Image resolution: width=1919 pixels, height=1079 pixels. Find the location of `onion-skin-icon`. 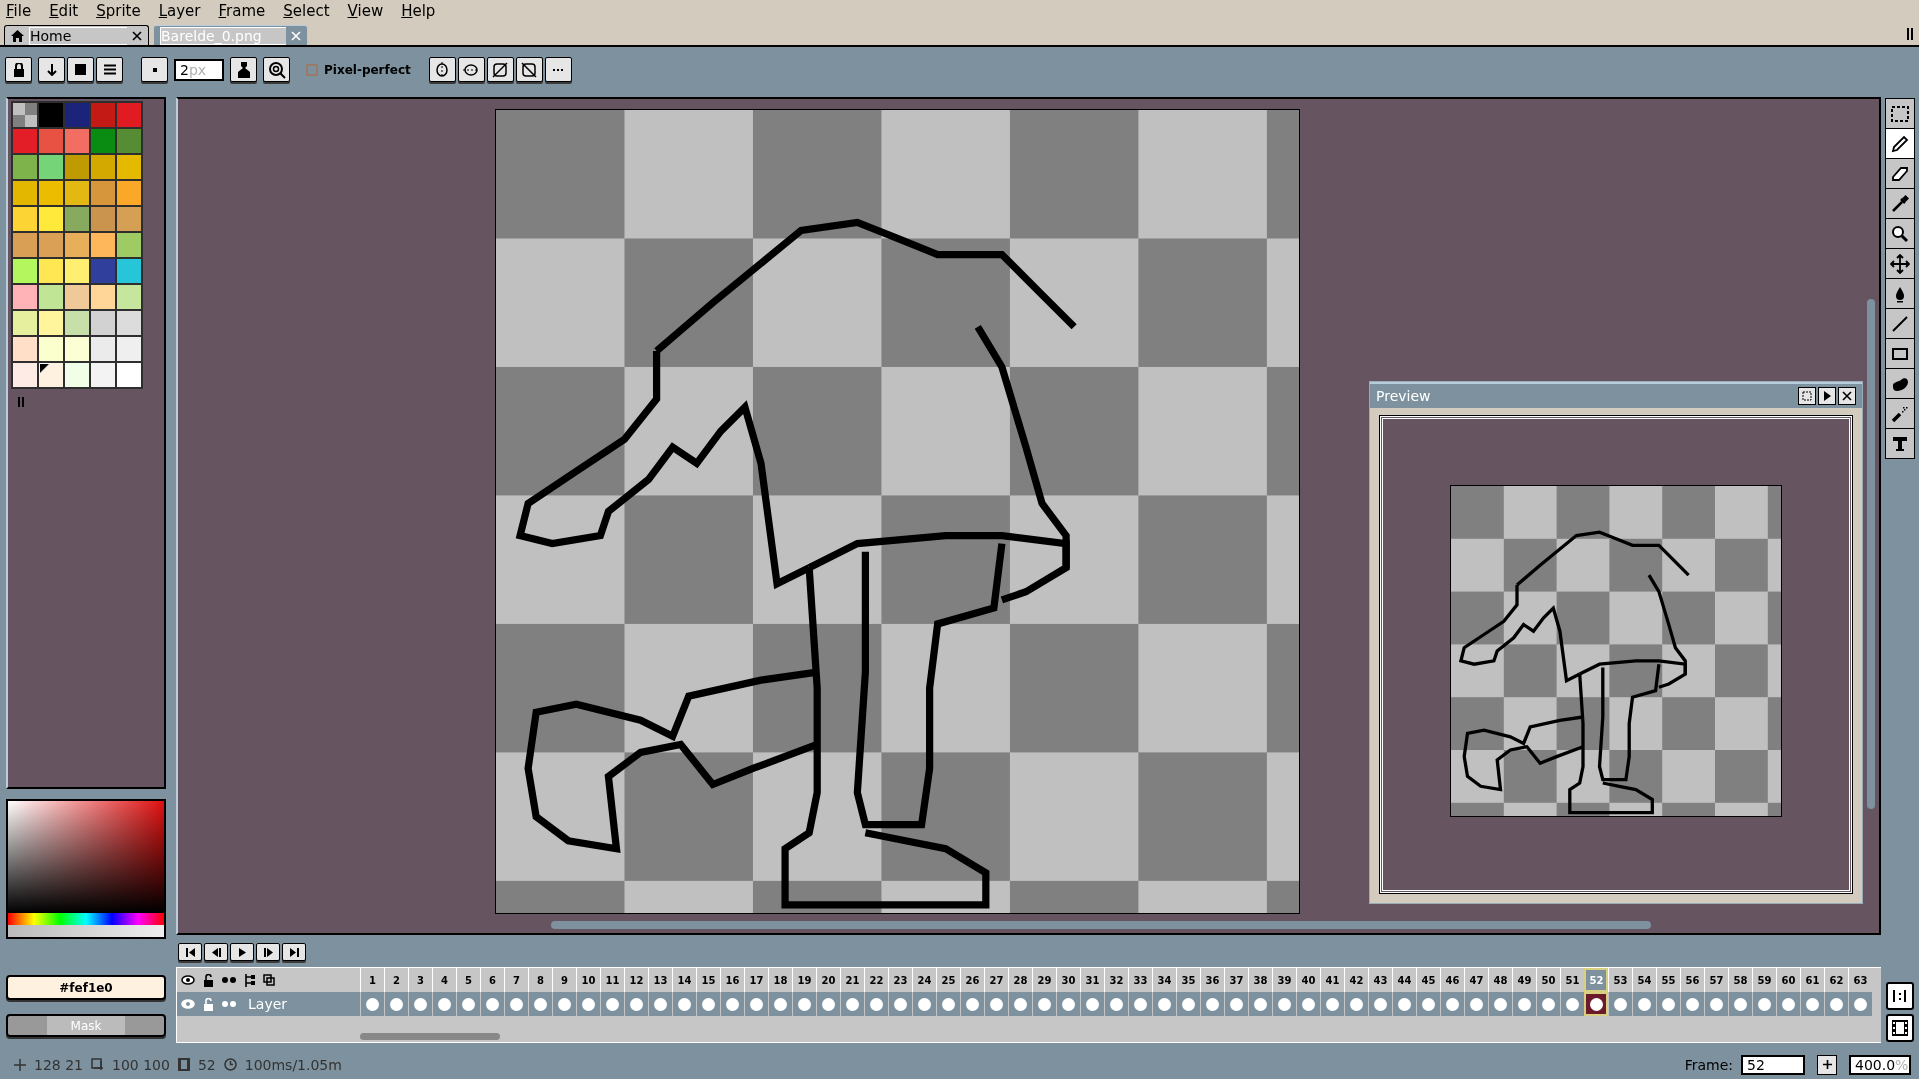

onion-skin-icon is located at coordinates (229, 980).